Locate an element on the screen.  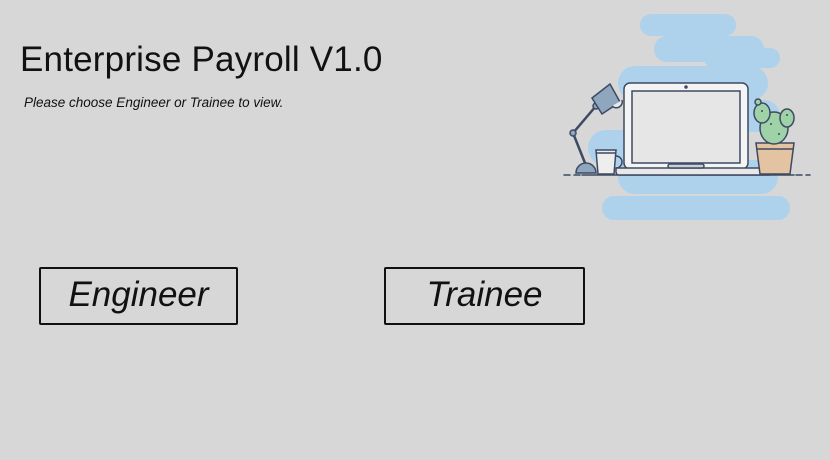
app-title: Enterprise Payroll V1.0 is located at coordinates (201, 59).